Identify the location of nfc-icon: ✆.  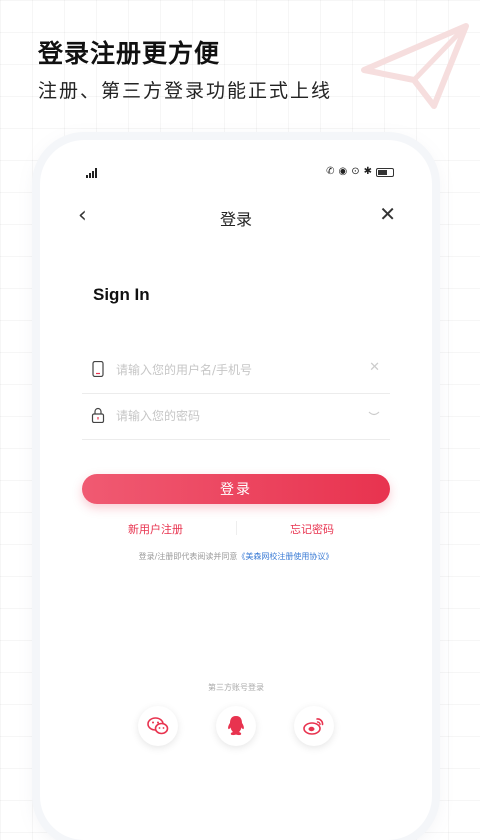
(330, 171).